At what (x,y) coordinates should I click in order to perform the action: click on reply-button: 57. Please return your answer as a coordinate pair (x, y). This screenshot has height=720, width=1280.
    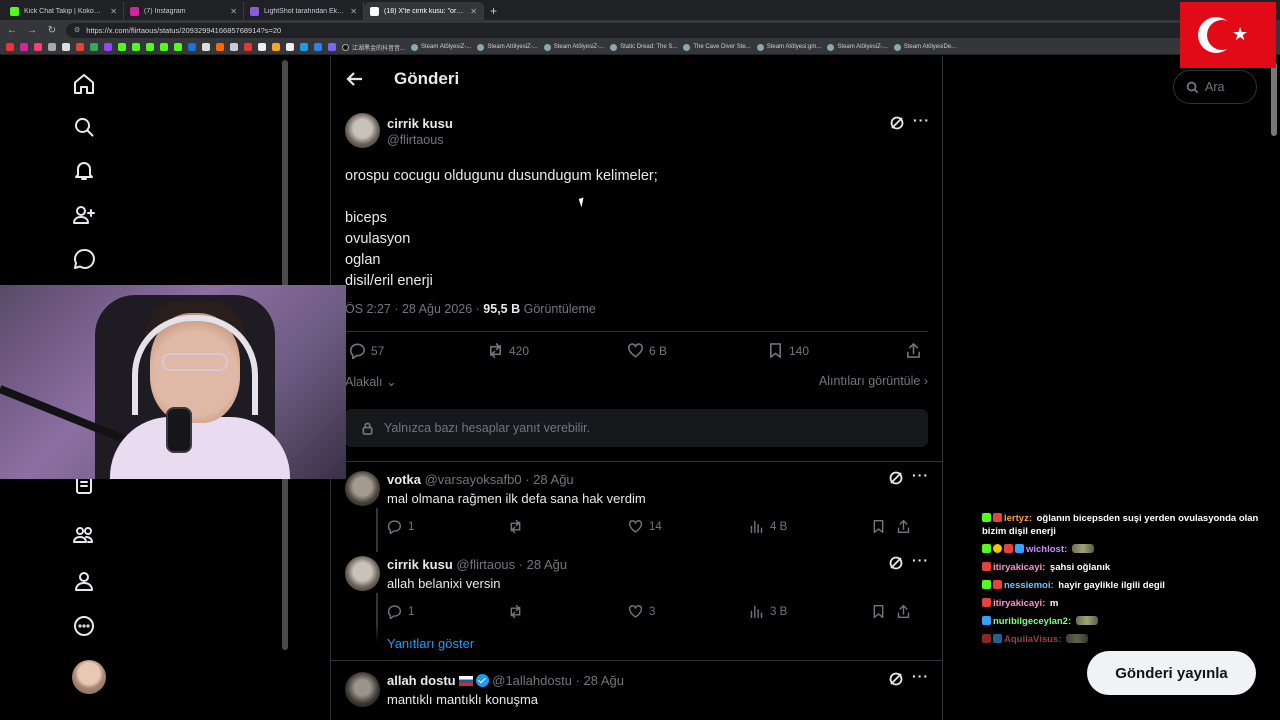
    Looking at the image, I should click on (366, 350).